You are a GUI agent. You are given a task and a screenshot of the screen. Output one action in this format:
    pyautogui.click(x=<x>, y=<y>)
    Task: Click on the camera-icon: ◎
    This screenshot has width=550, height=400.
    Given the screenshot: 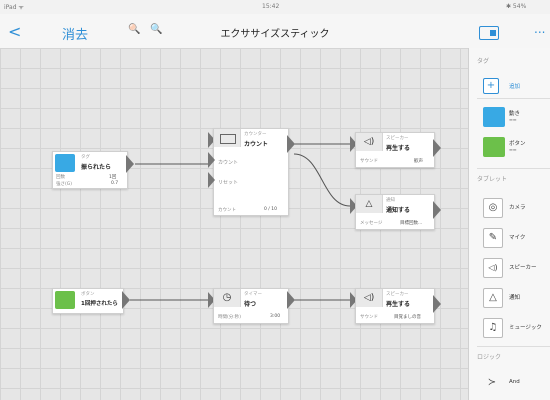 What is the action you would take?
    pyautogui.click(x=493, y=208)
    